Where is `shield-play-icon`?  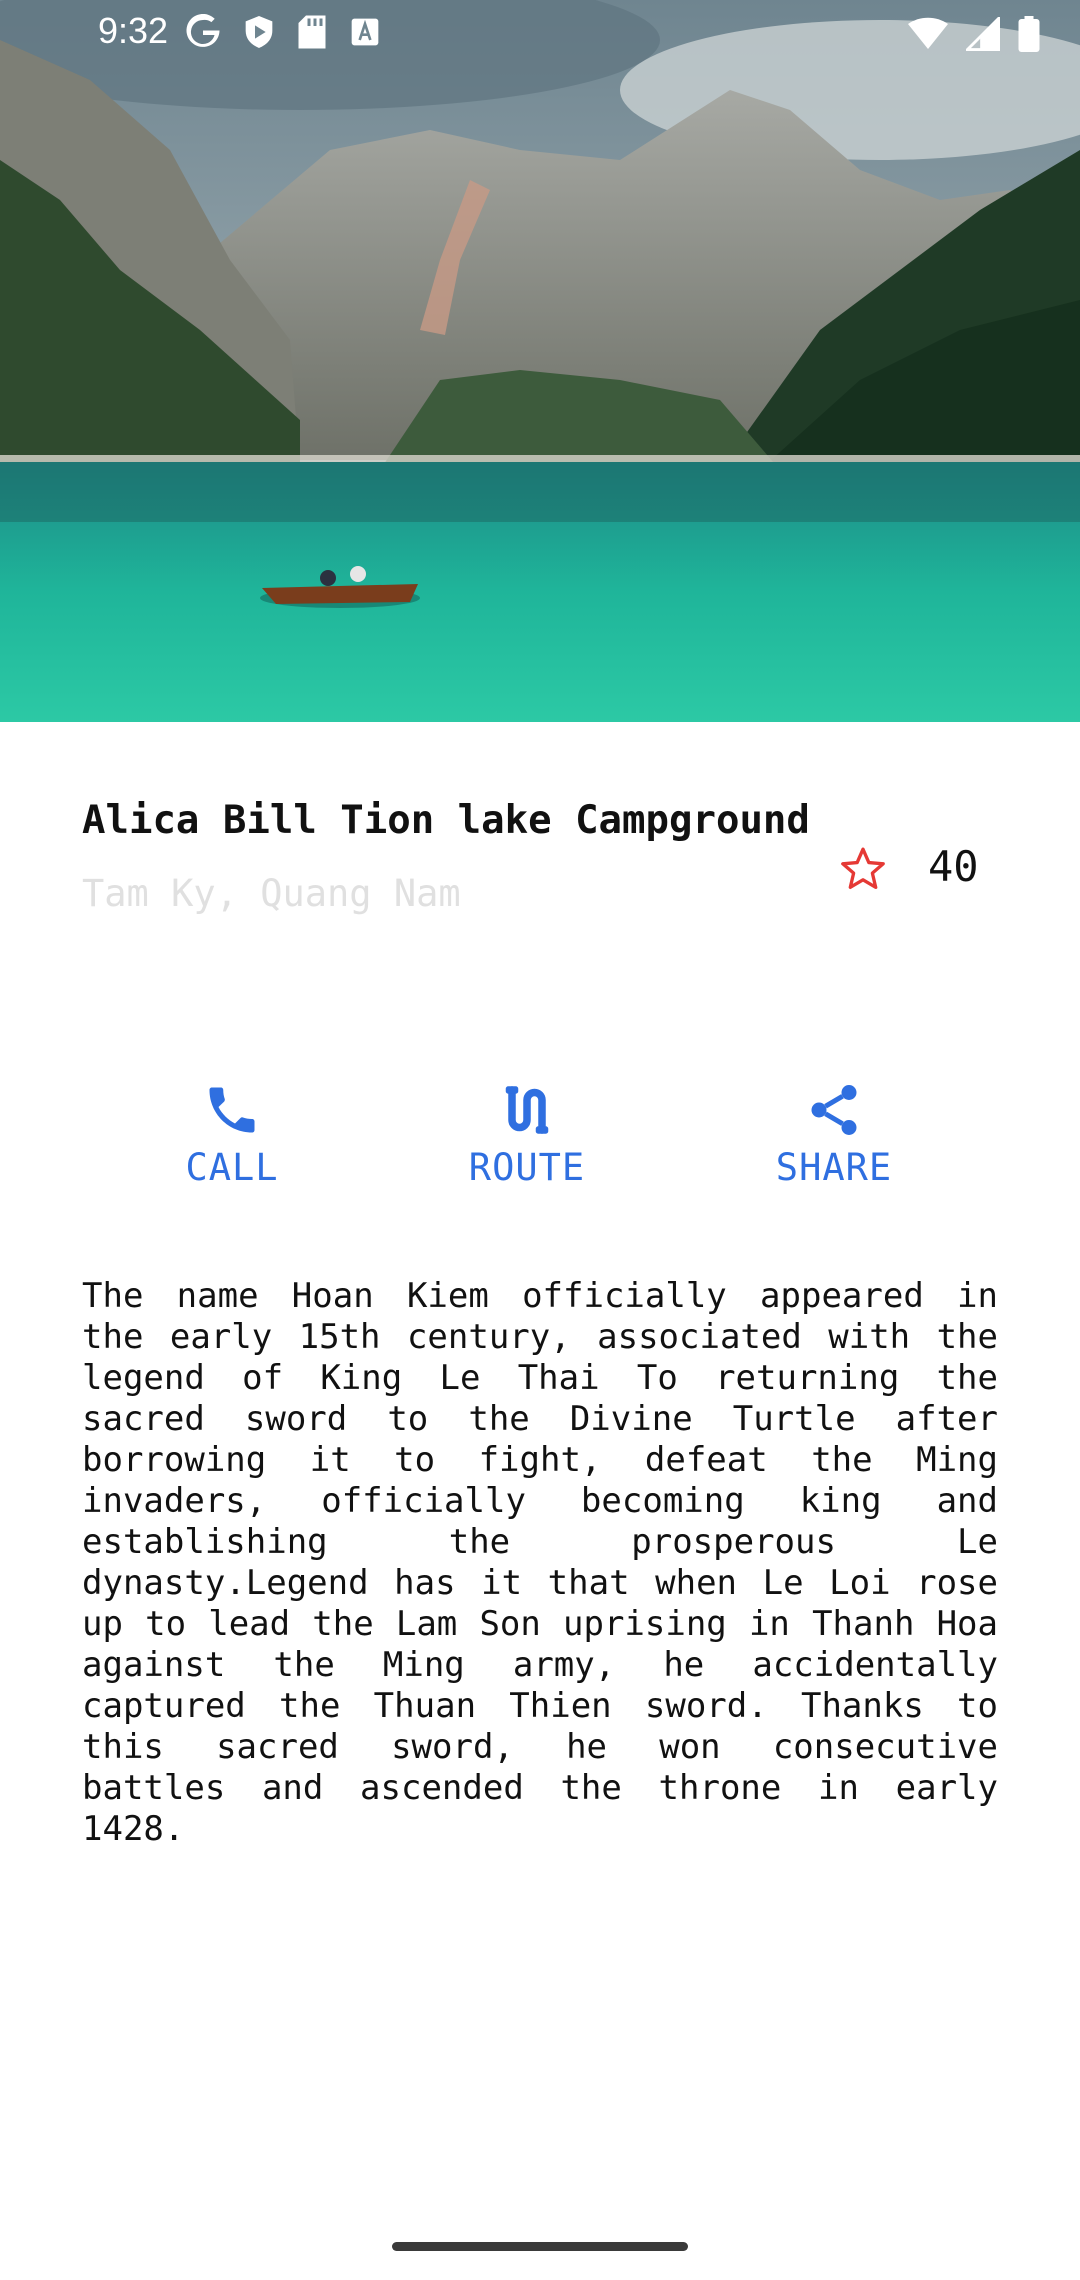 shield-play-icon is located at coordinates (259, 34).